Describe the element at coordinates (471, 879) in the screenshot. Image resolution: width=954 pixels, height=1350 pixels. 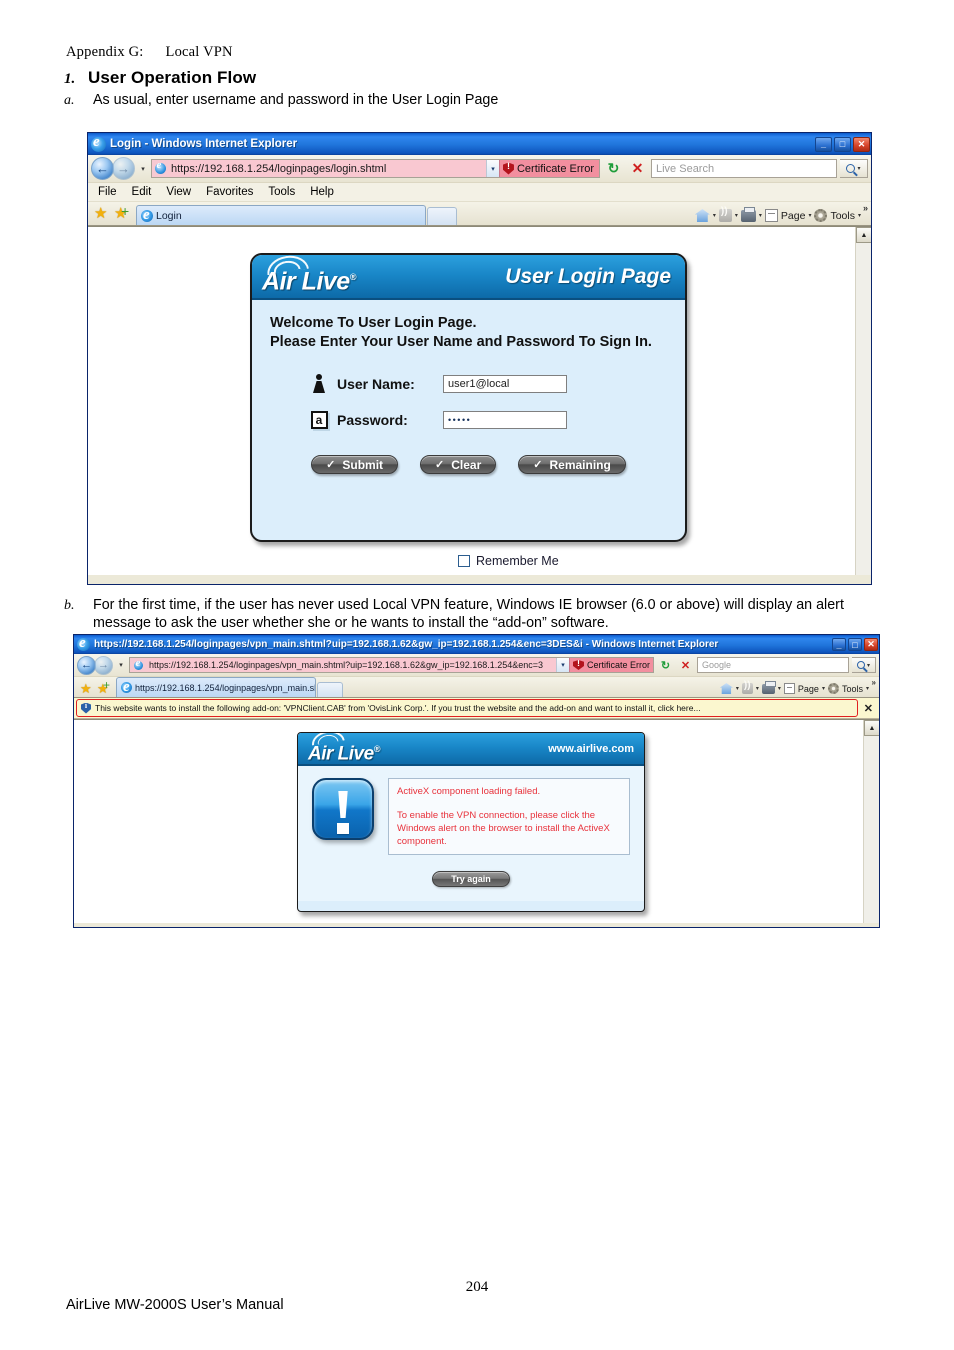
I see `try-again-button: Try again` at that location.